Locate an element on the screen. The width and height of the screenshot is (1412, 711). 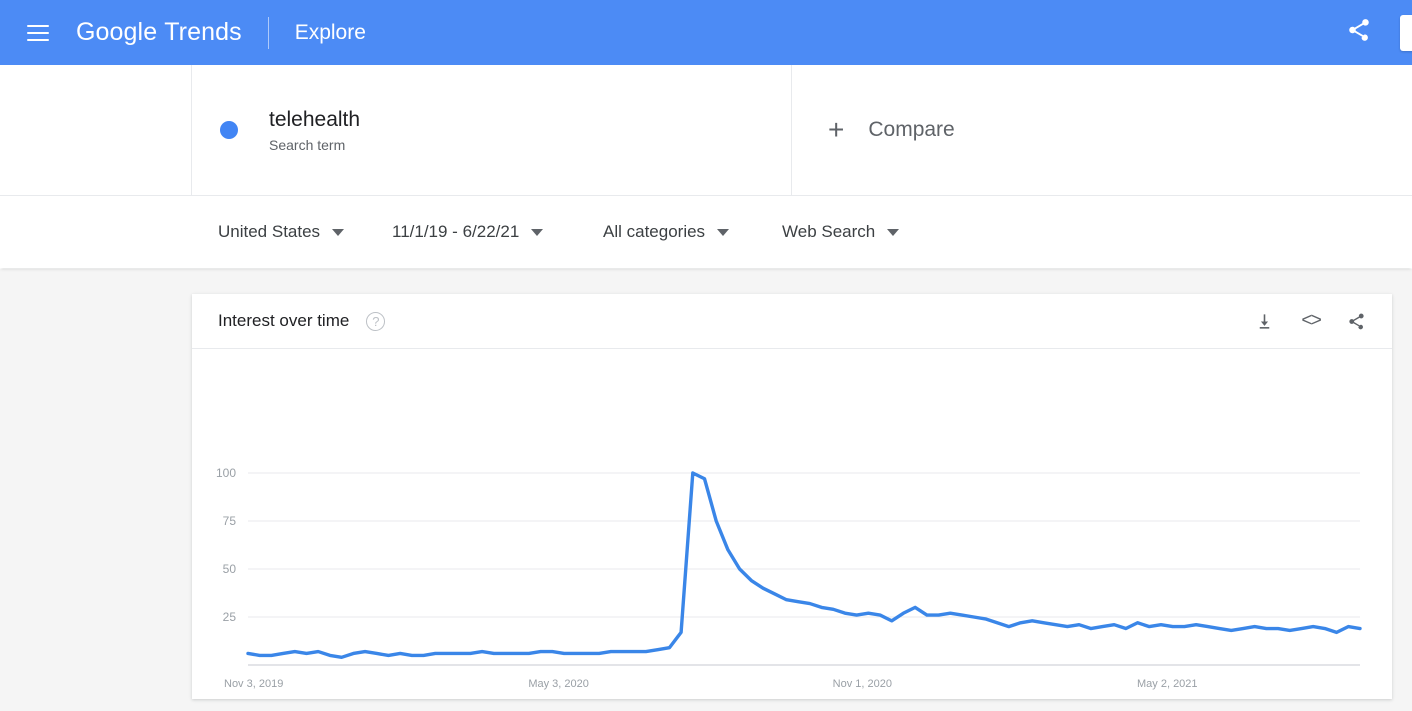
help-circle-icon: ? is located at coordinates (376, 321).